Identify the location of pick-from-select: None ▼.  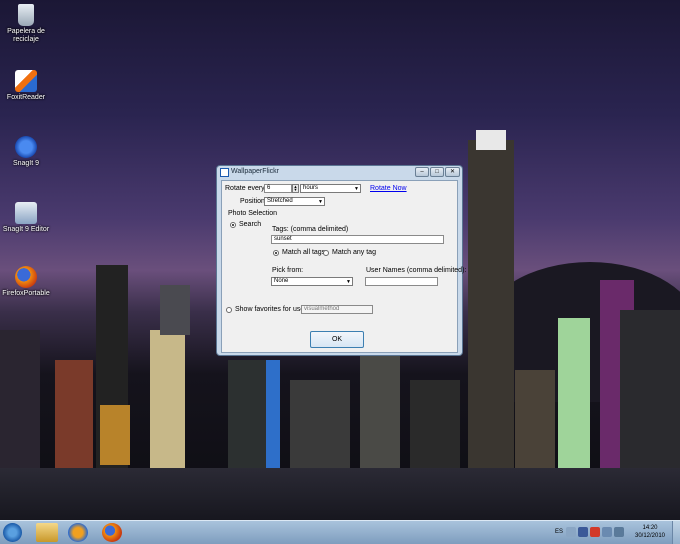
(312, 281).